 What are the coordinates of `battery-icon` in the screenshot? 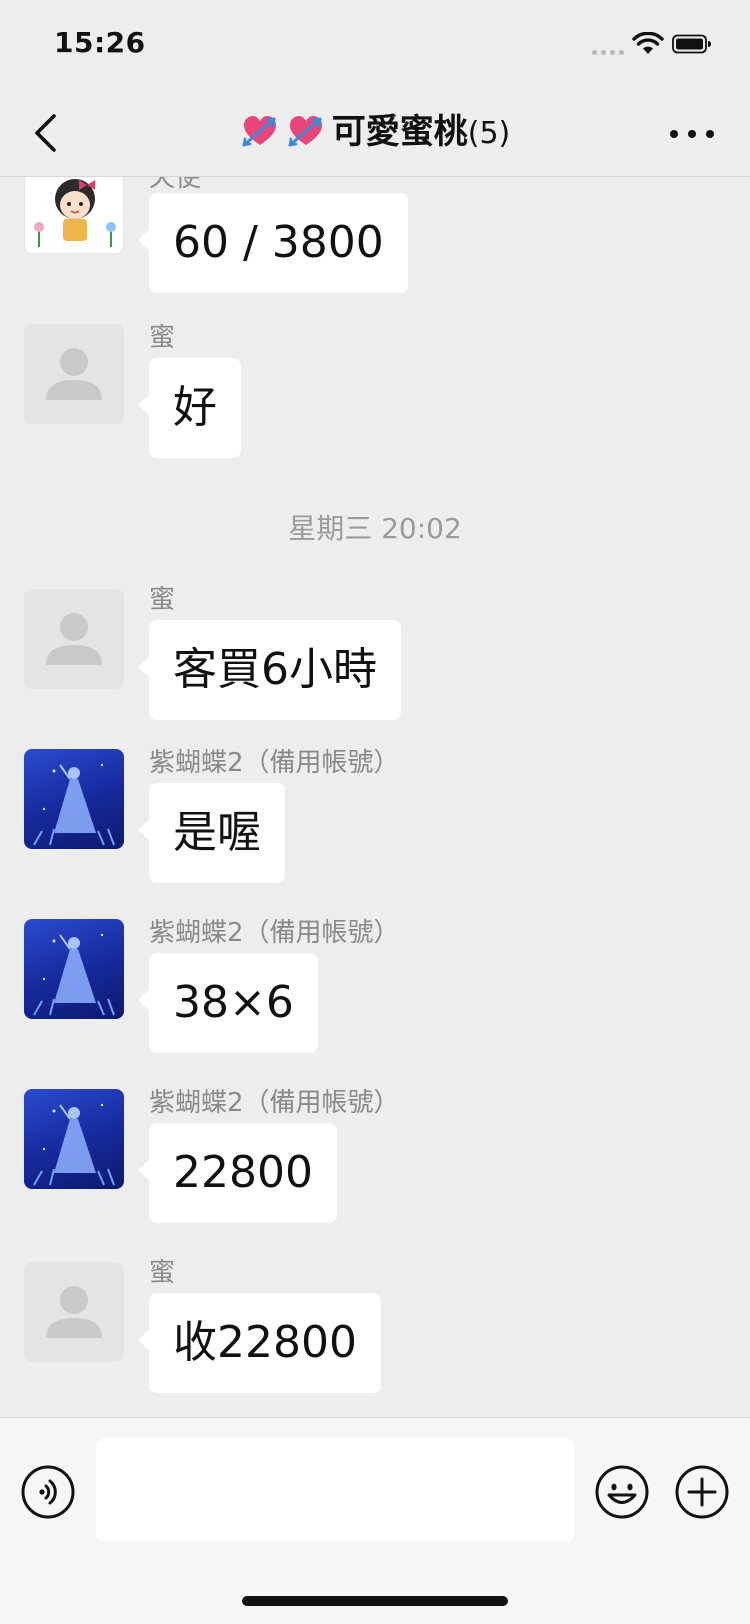 It's located at (691, 44).